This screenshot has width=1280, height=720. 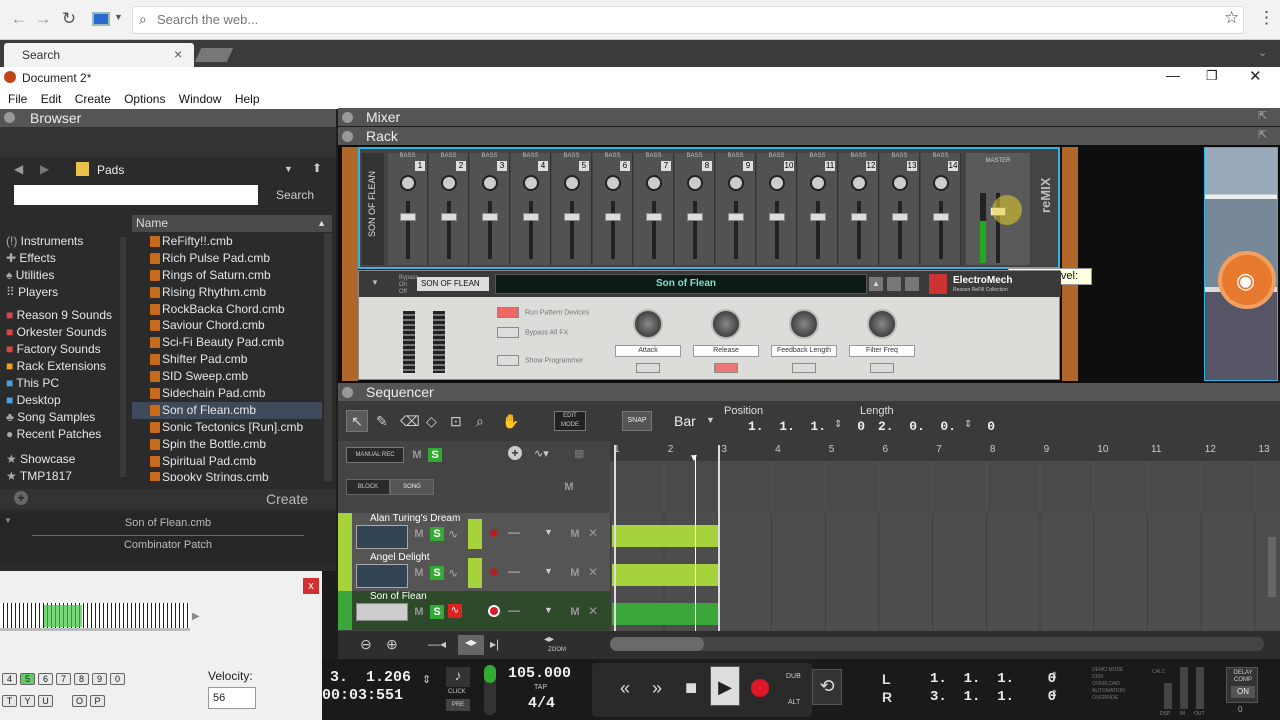 What do you see at coordinates (1242, 685) in the screenshot?
I see `delay-comp-button: DELAY COMP ON` at bounding box center [1242, 685].